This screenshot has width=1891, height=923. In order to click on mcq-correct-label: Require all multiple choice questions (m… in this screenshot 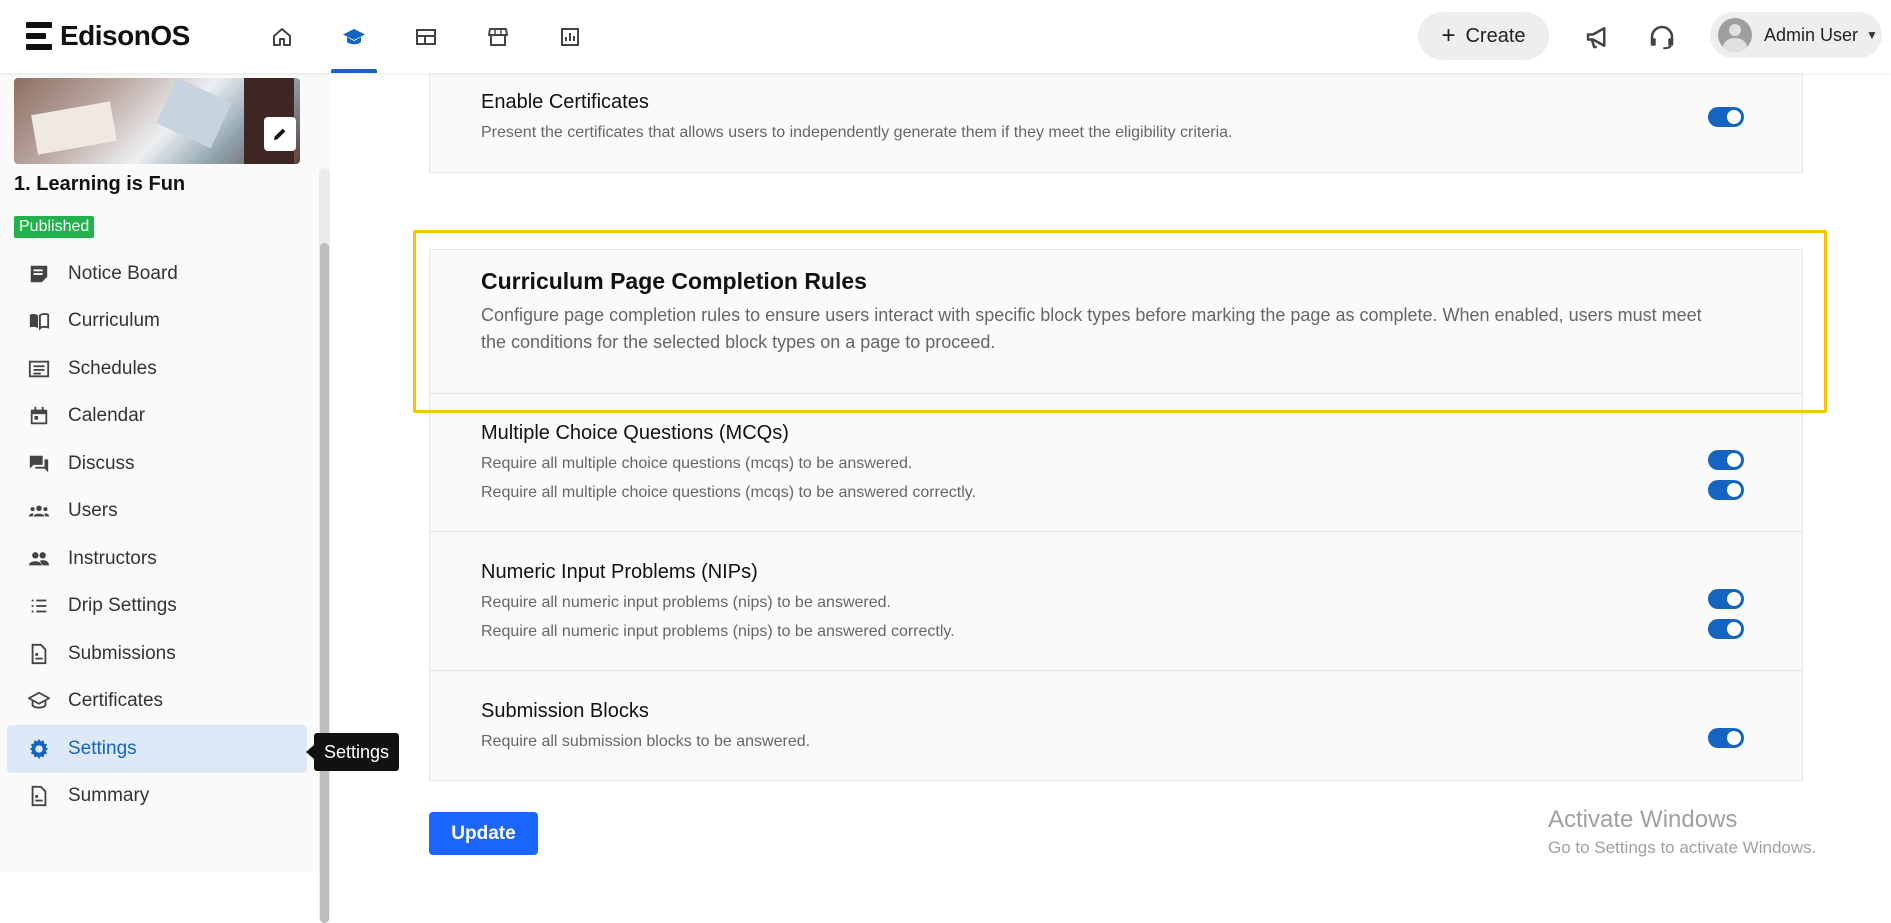, I will do `click(729, 492)`.